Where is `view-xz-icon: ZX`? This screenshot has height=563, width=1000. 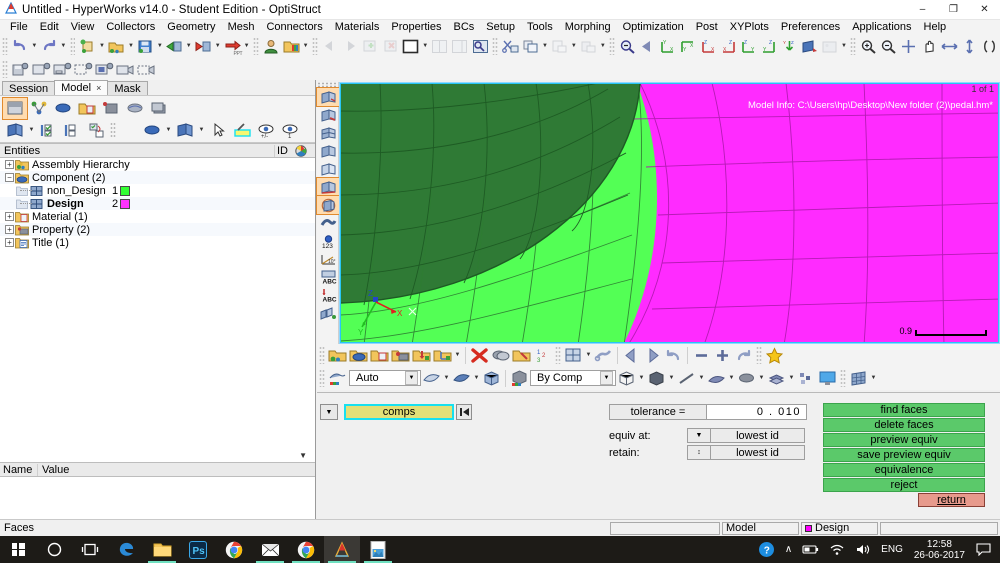 view-xz-icon: ZX is located at coordinates (728, 46).